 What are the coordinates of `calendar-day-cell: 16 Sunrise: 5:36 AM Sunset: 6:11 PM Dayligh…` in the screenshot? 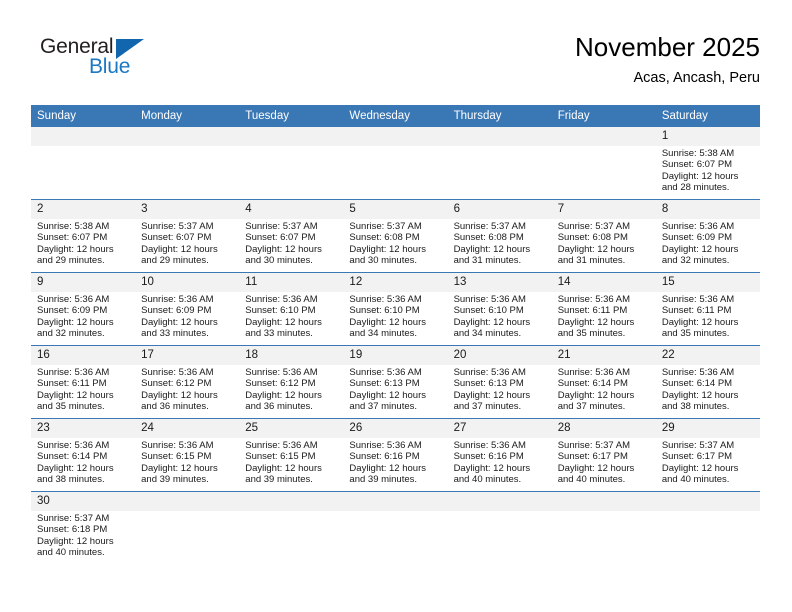 It's located at (83, 382).